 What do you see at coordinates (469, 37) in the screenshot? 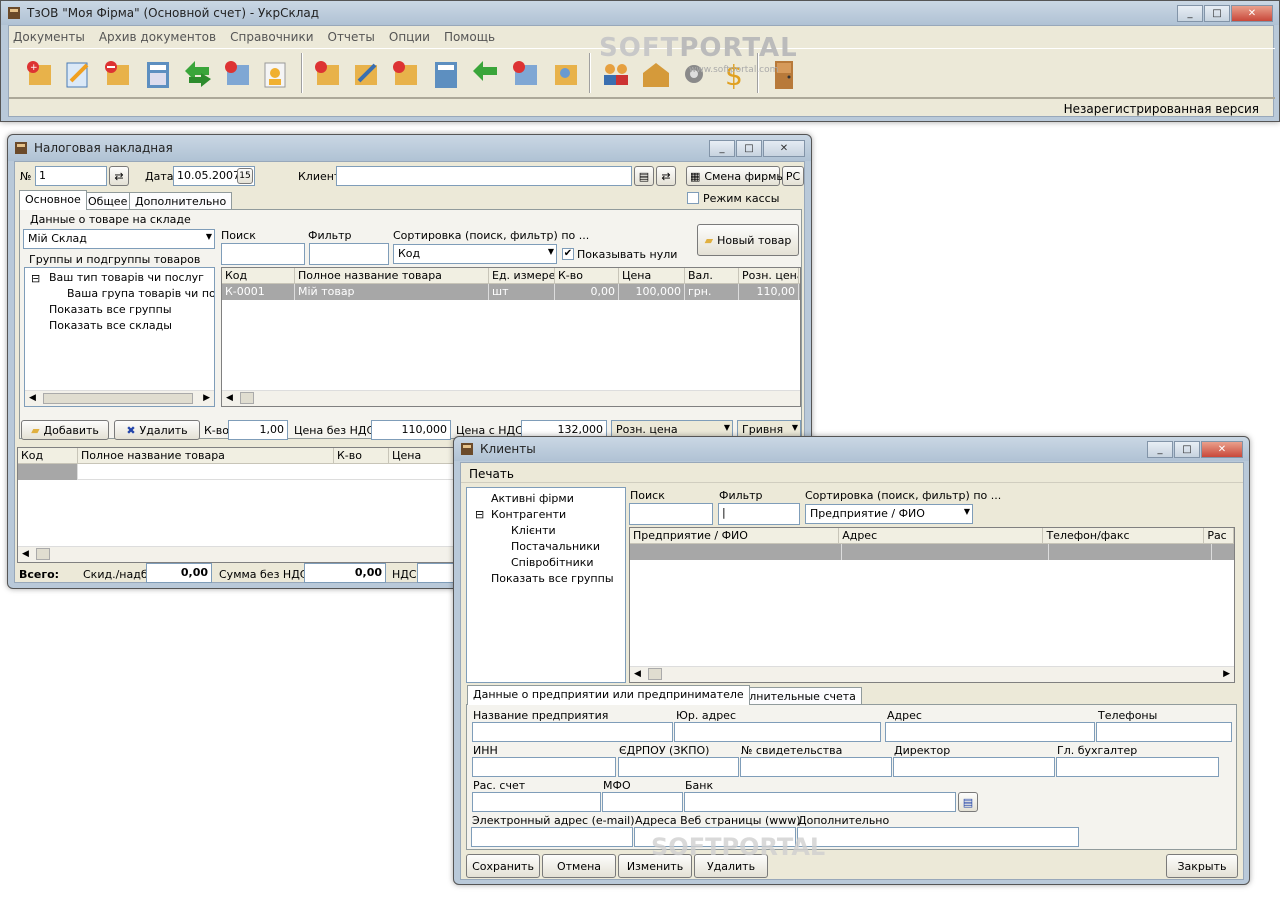
I see `menu-help: Помощь` at bounding box center [469, 37].